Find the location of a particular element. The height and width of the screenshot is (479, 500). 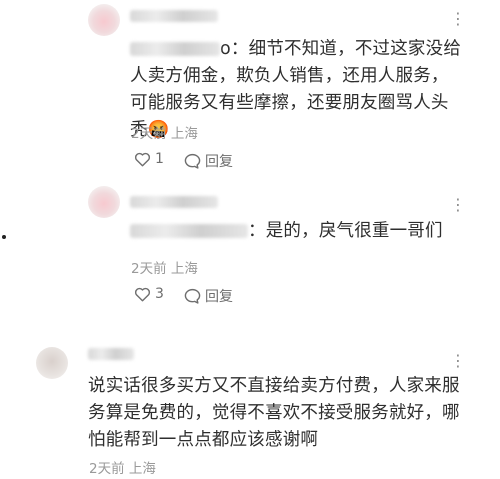

comment-text: ：是的，戾气很重一哥们 is located at coordinates (297, 231).